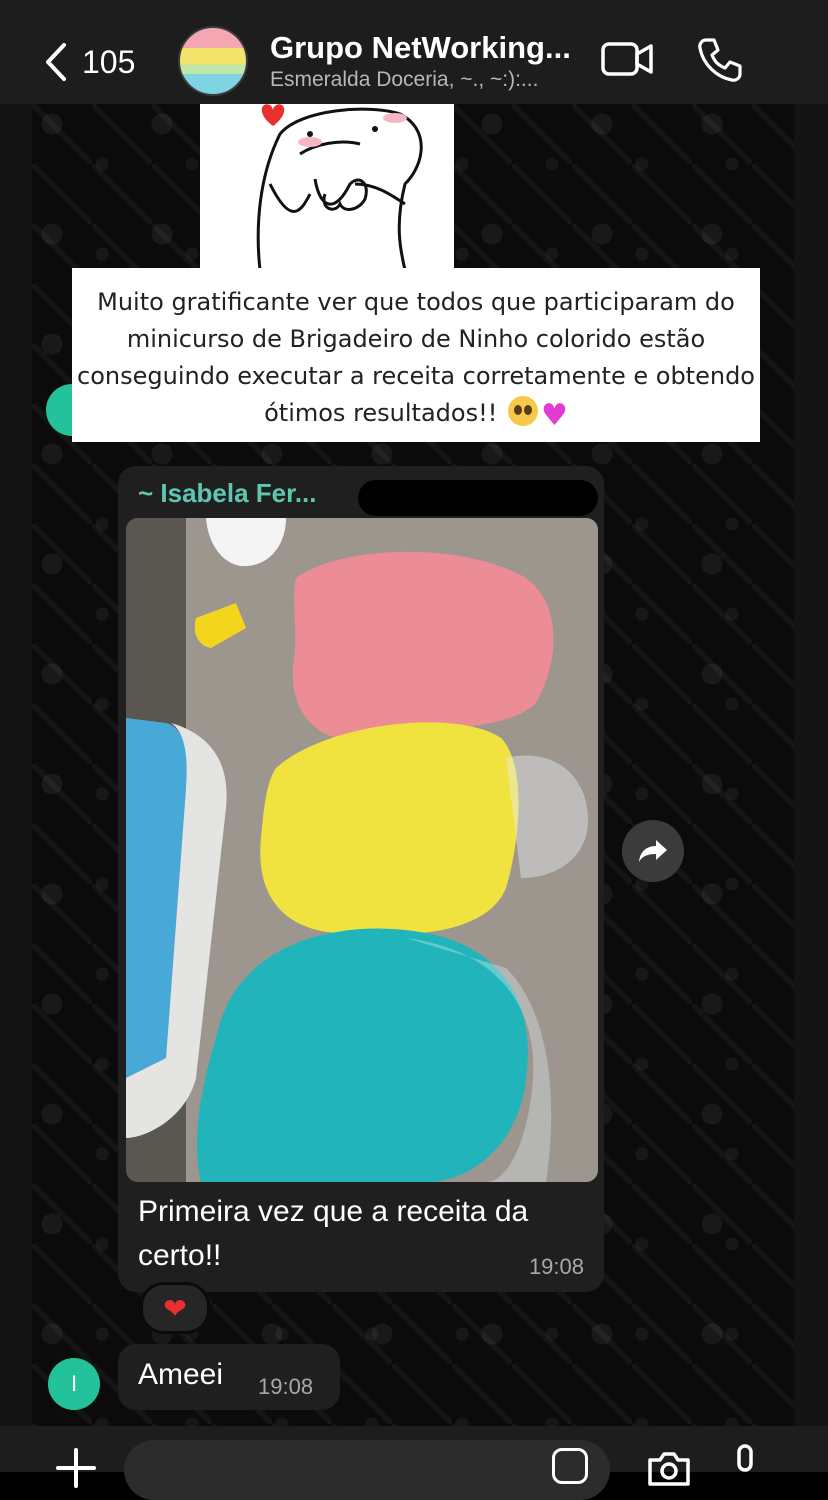  I want to click on forward-button, so click(653, 851).